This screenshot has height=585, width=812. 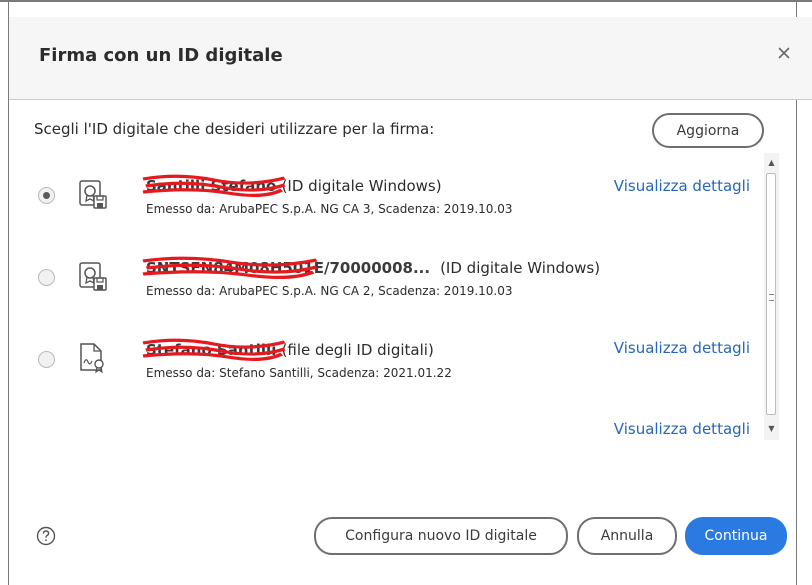 I want to click on continue-button: Continua, so click(x=736, y=536).